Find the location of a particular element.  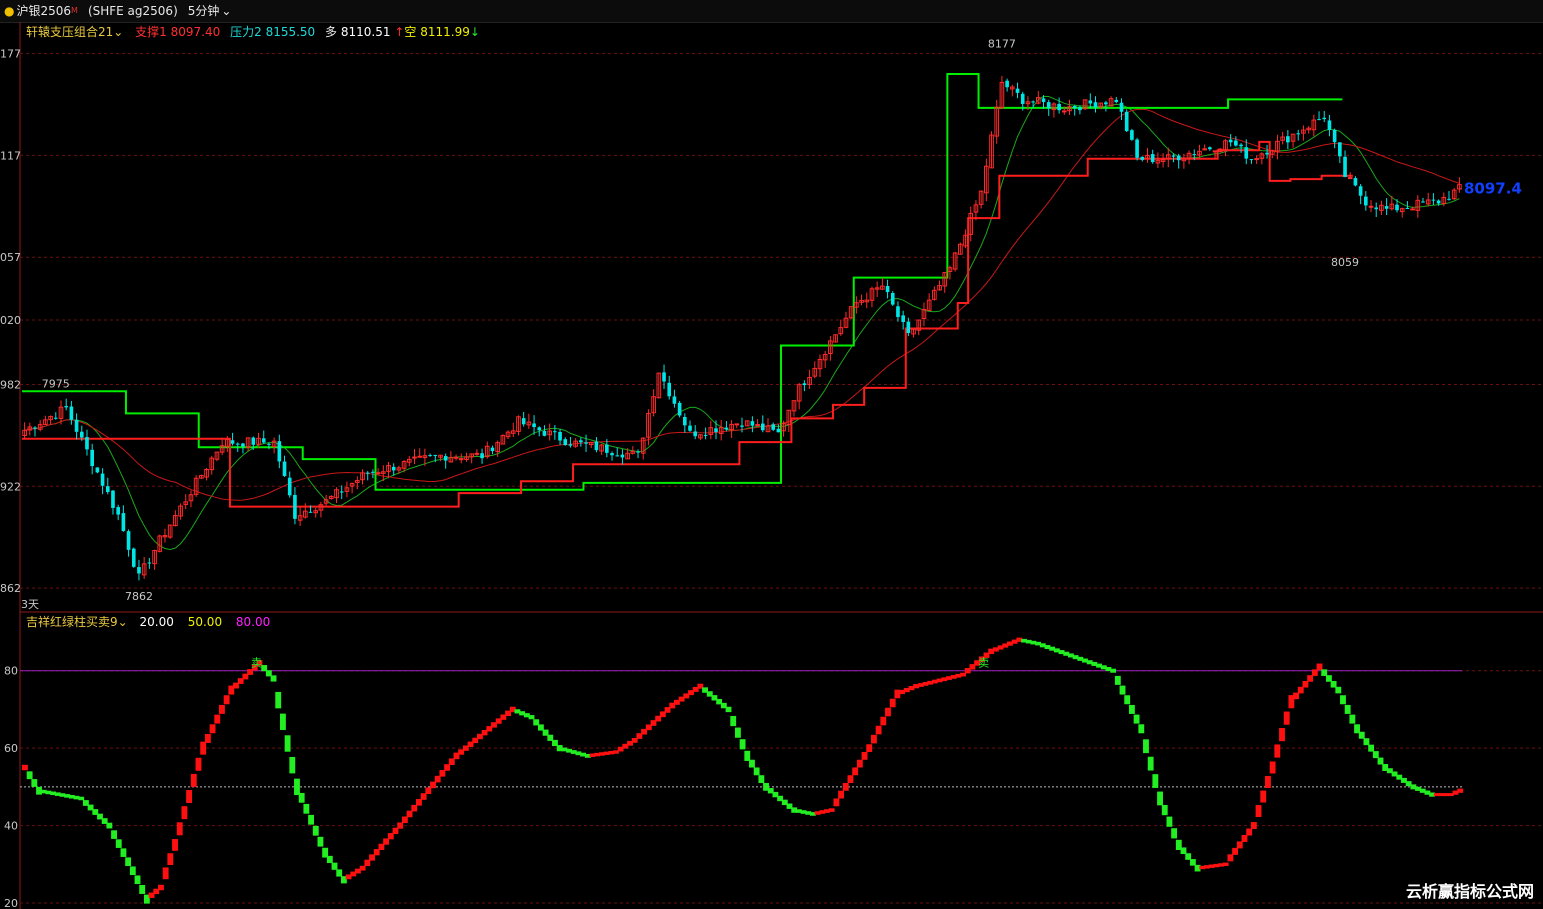

long-label: 多 is located at coordinates (331, 32).